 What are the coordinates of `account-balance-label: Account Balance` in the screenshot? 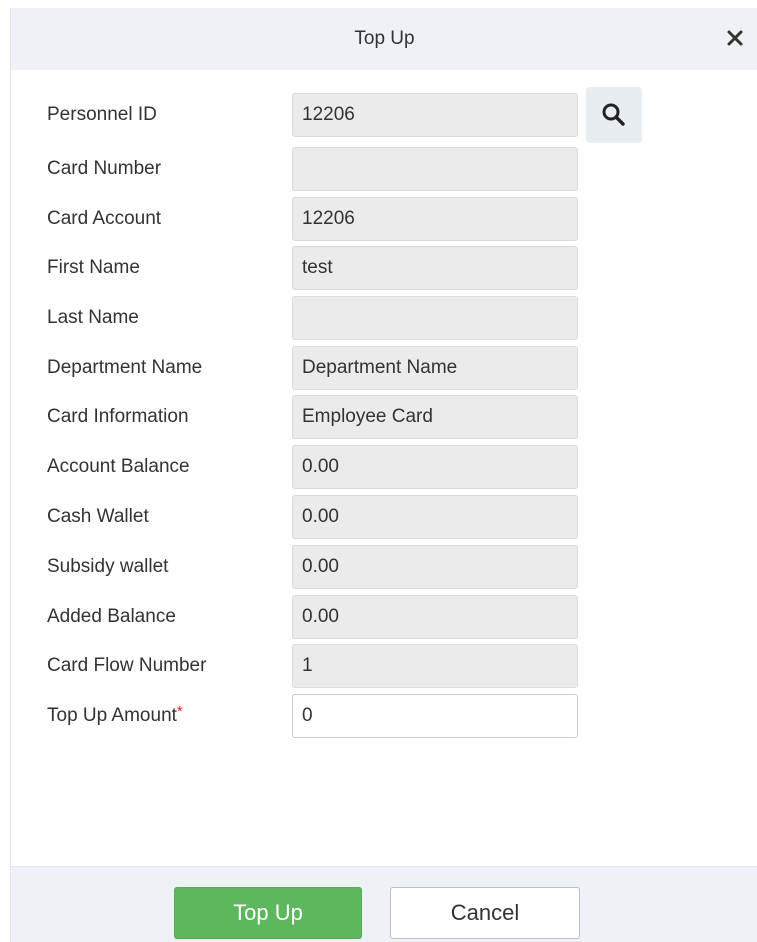 It's located at (118, 466).